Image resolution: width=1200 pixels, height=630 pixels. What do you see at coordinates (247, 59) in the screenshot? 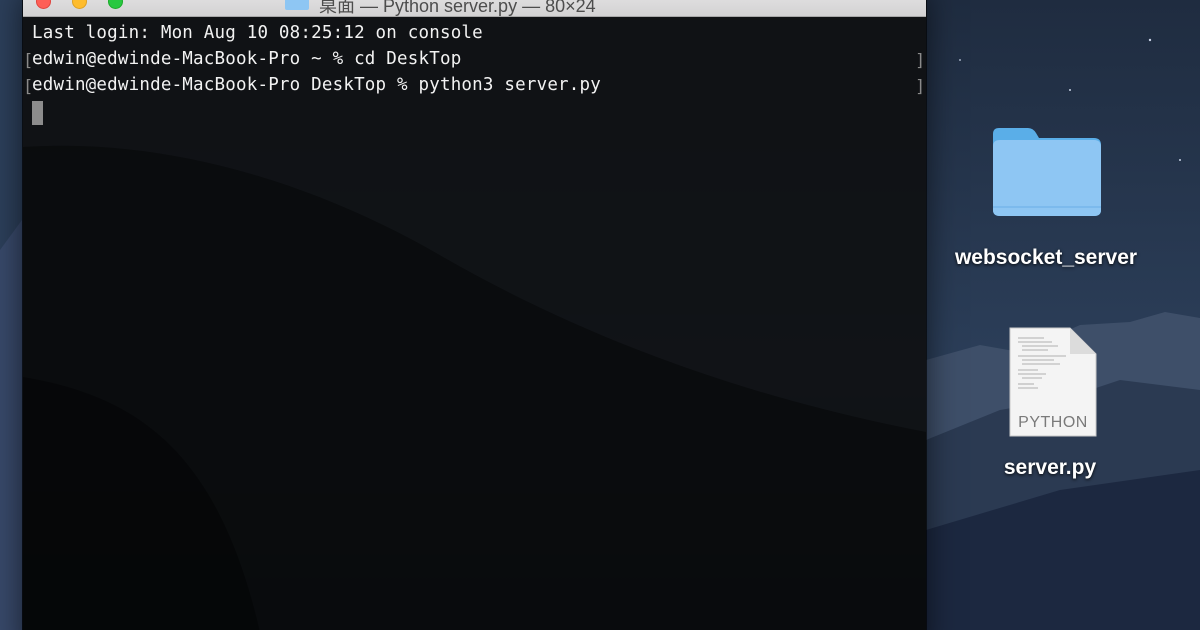
I see `terminal-line-cd: edwin@edwinde-MacBook-Pro ~ % cd DeskTop` at bounding box center [247, 59].